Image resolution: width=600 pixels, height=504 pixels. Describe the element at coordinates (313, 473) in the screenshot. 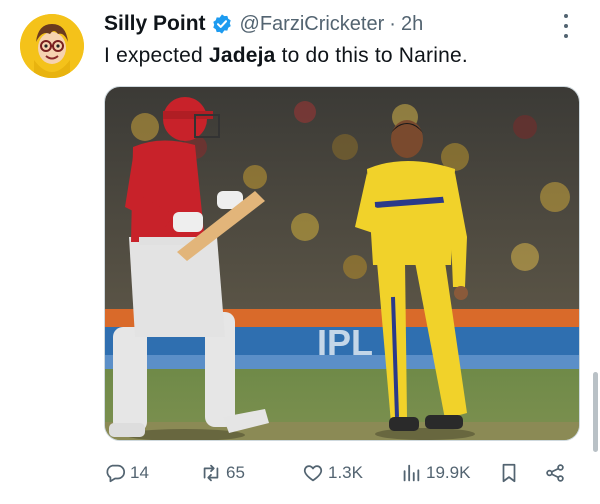

I see `like-icon` at that location.